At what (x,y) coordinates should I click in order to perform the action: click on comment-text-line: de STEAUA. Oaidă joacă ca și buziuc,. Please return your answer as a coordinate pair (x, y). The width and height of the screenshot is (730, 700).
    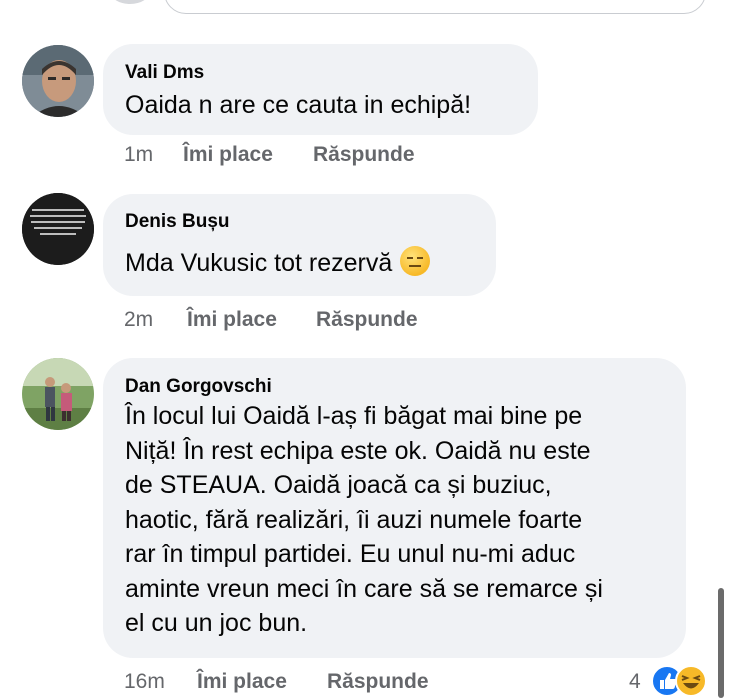
    Looking at the image, I should click on (338, 485).